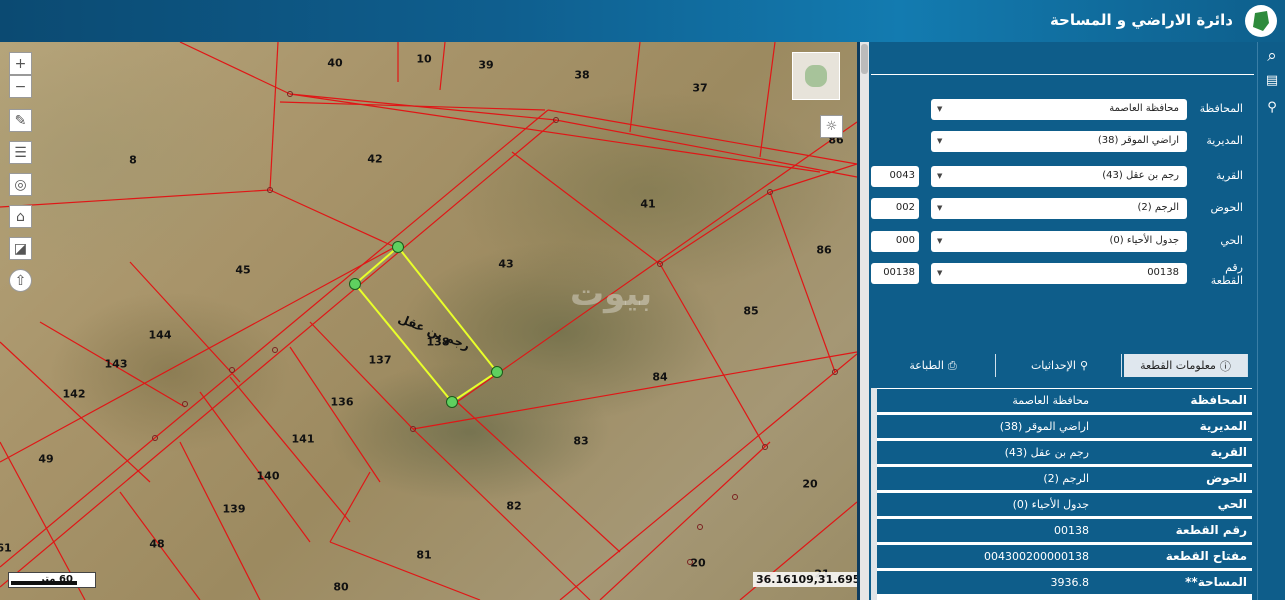 Image resolution: width=1285 pixels, height=600 pixels. What do you see at coordinates (1141, 20) in the screenshot?
I see `app-title: دائرة الاراضي و المساحة` at bounding box center [1141, 20].